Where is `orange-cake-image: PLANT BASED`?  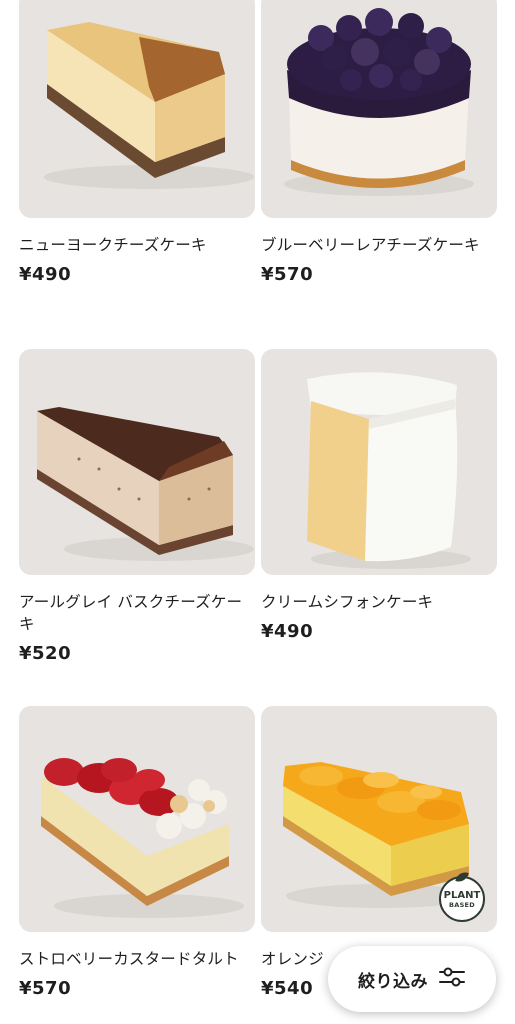 orange-cake-image: PLANT BASED is located at coordinates (379, 819).